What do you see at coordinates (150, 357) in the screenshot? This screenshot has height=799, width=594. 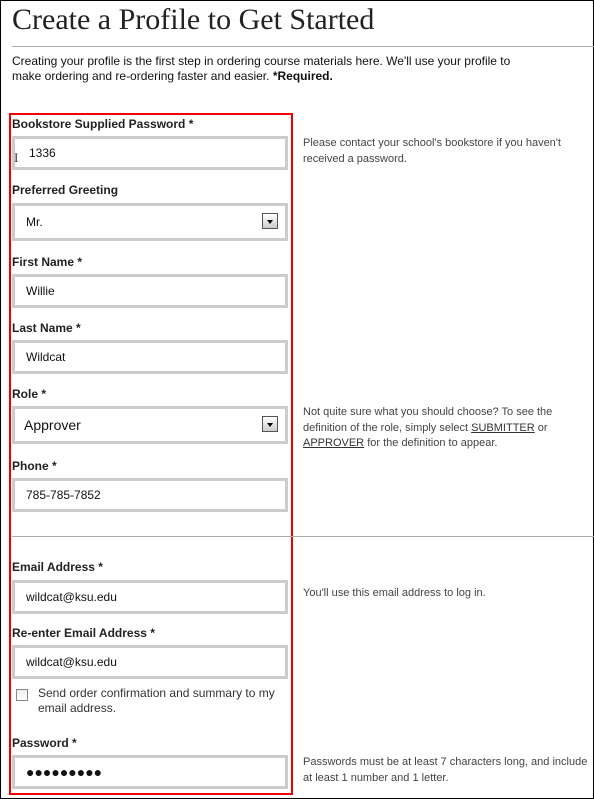 I see `last-name-input: Wildcat` at bounding box center [150, 357].